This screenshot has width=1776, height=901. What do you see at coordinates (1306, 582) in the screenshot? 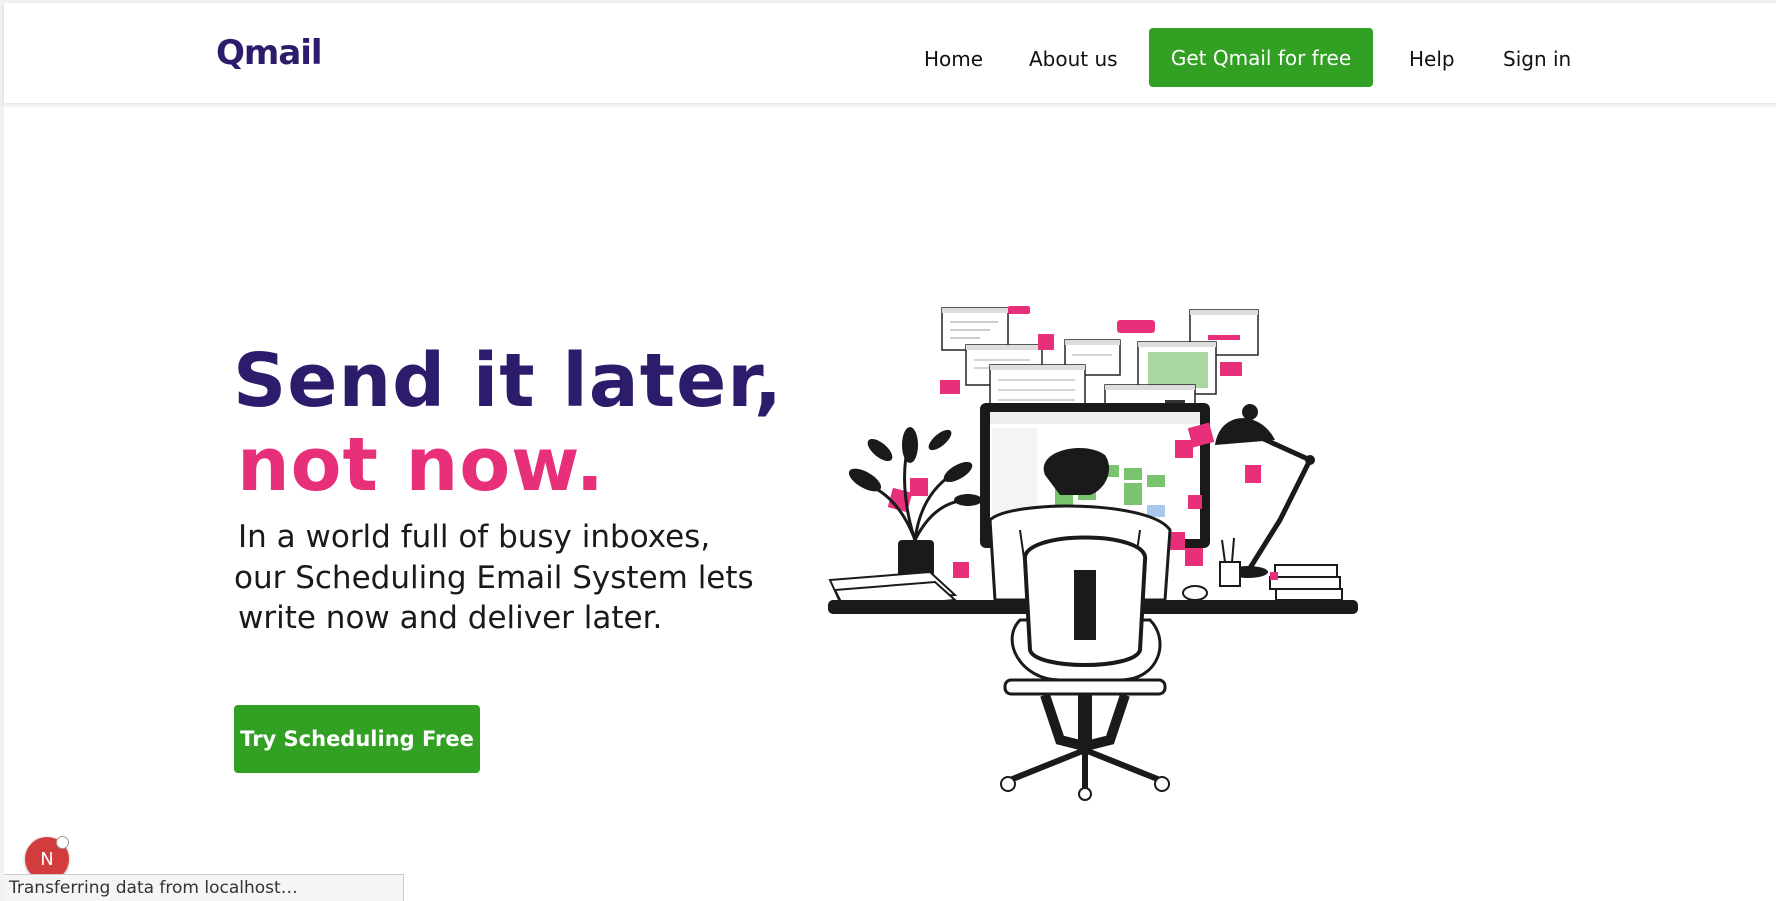
I see `books` at bounding box center [1306, 582].